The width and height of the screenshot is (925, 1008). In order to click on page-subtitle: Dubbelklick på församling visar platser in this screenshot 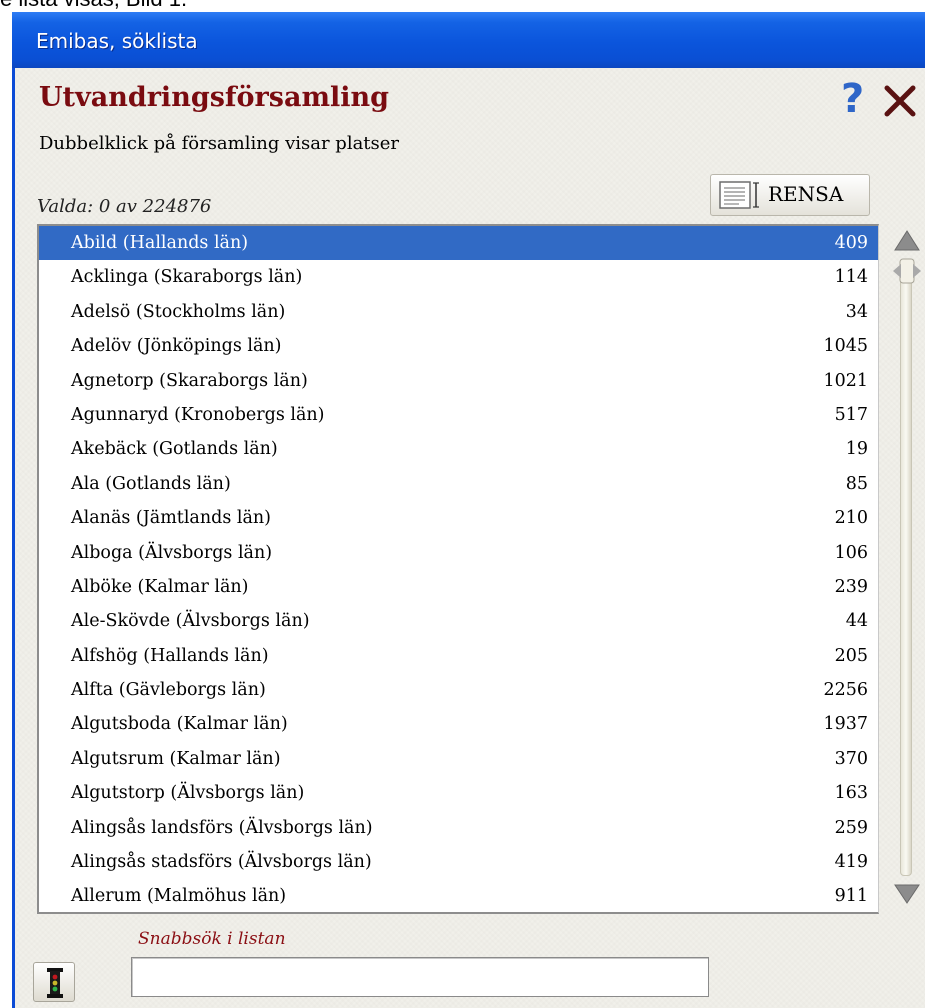, I will do `click(219, 143)`.